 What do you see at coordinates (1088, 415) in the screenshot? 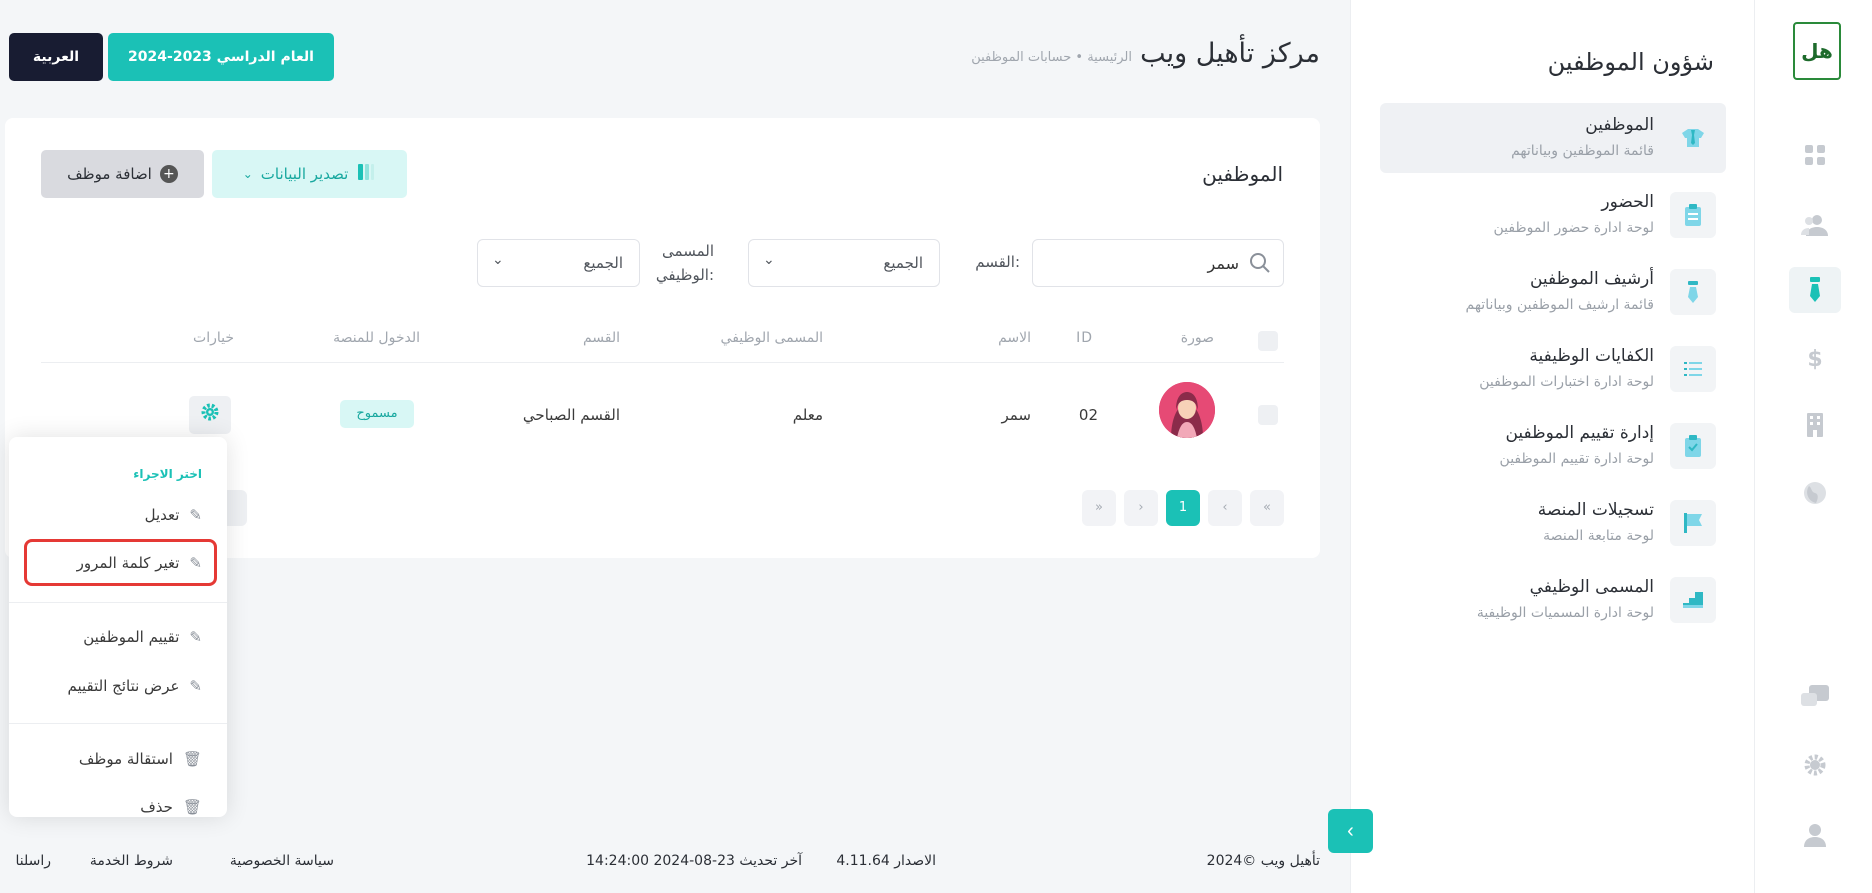
I see `cell-id: 02` at bounding box center [1088, 415].